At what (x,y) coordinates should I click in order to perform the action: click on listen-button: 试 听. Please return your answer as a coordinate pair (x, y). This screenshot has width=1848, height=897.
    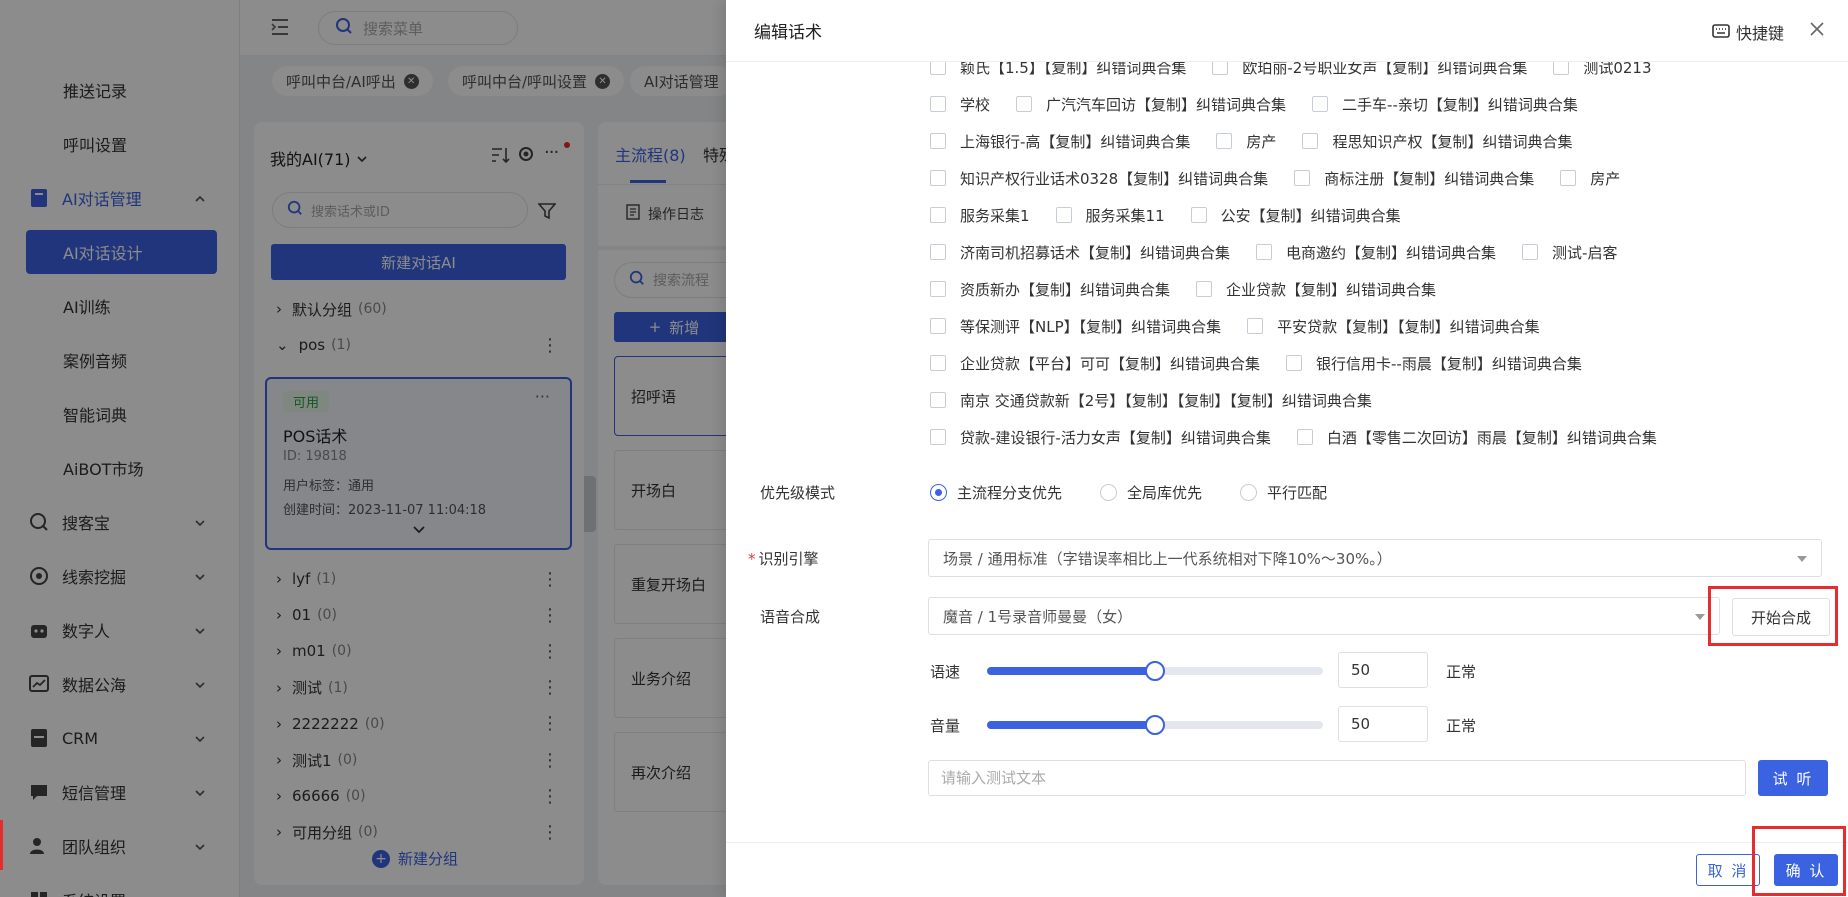
    Looking at the image, I should click on (1793, 778).